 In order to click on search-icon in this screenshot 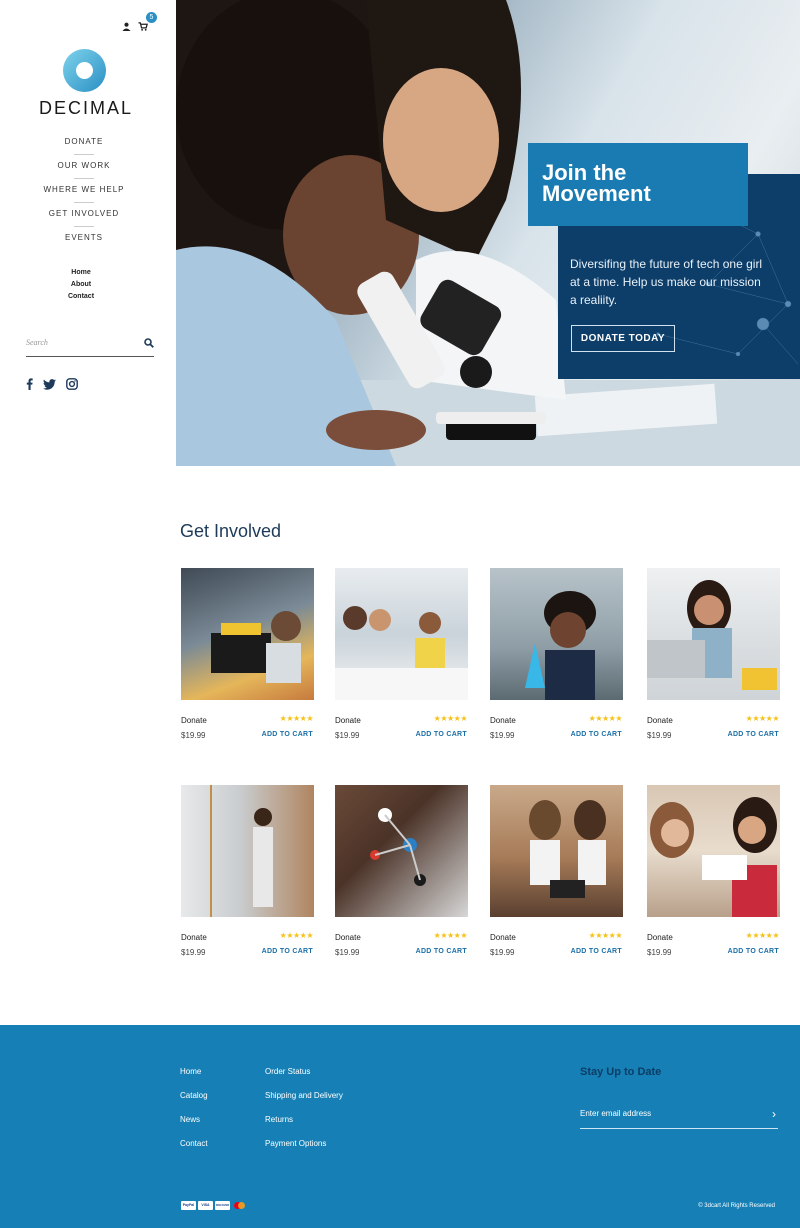, I will do `click(149, 344)`.